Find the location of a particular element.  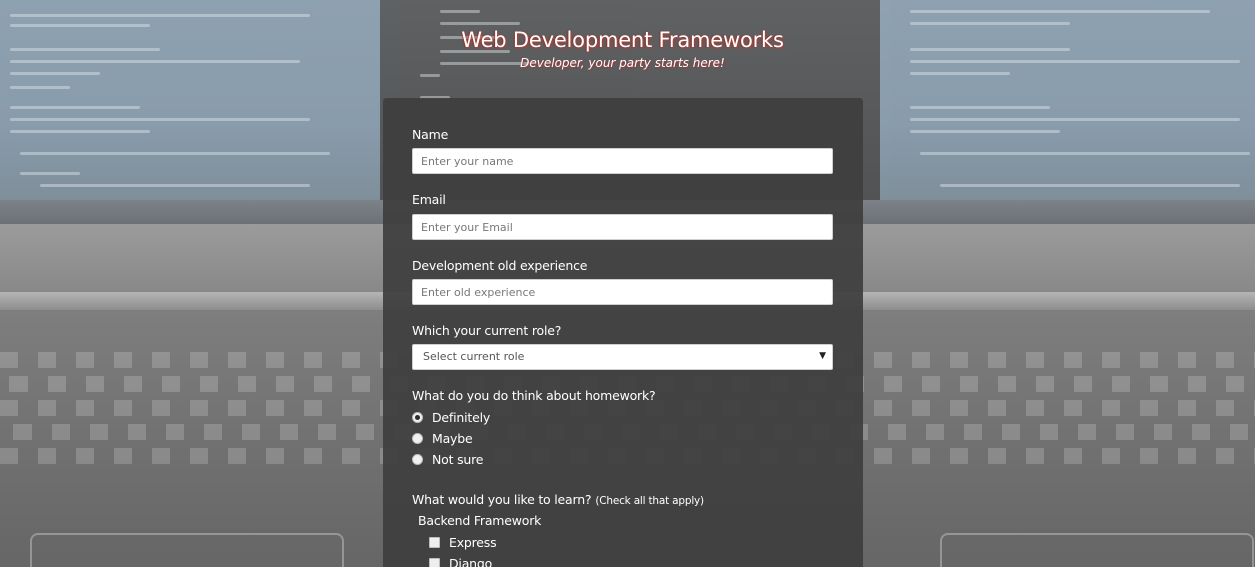

checkbox-label: Express is located at coordinates (473, 542).